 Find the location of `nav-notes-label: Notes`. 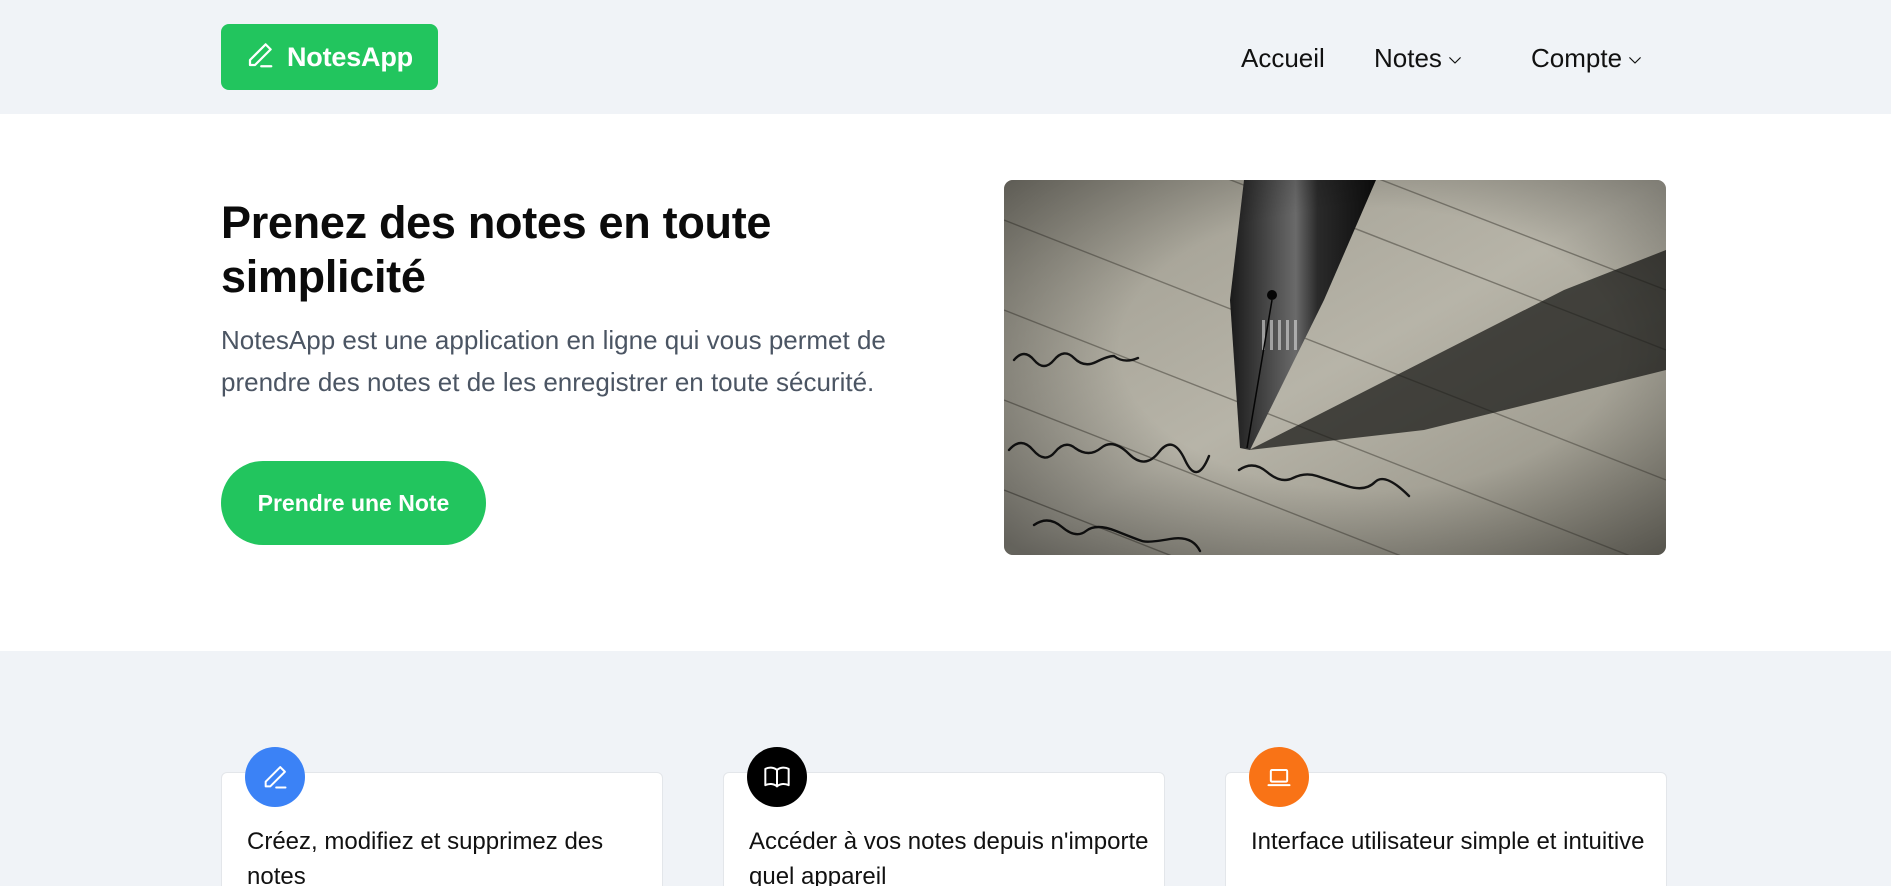

nav-notes-label: Notes is located at coordinates (1408, 57).